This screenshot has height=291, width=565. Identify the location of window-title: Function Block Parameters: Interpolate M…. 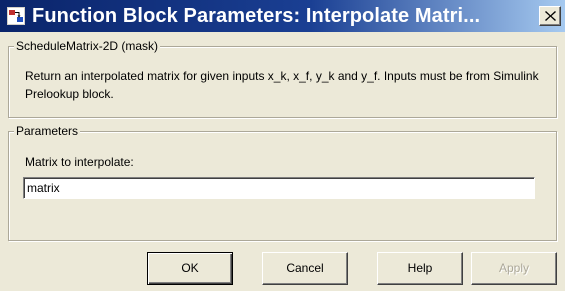
(256, 16).